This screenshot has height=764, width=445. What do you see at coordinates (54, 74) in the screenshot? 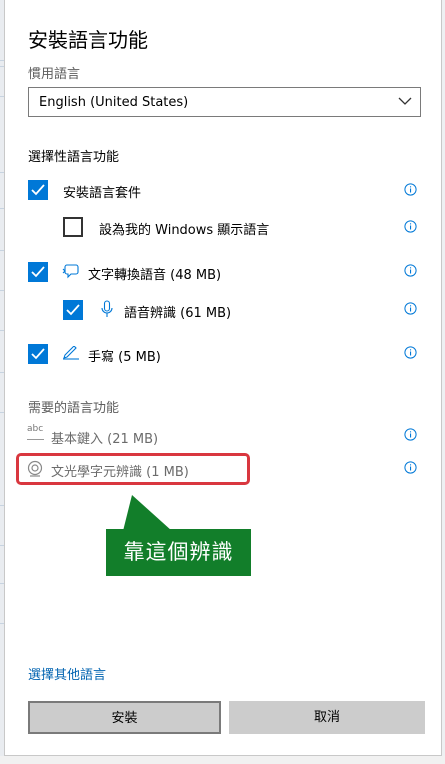
I see `preferred-language-label: 慣用語言` at bounding box center [54, 74].